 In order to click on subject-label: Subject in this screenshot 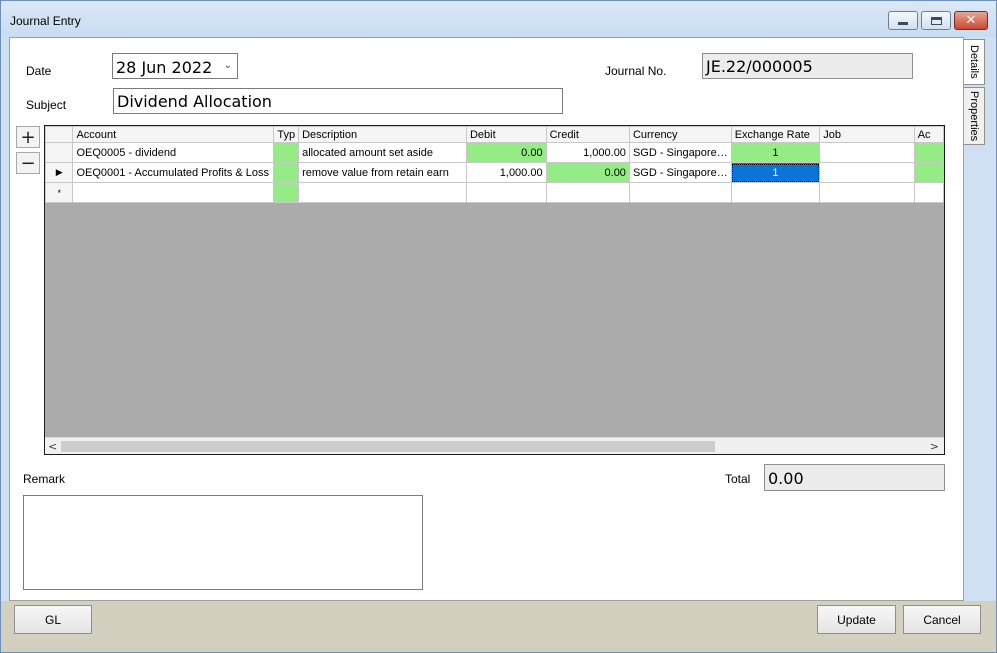, I will do `click(46, 105)`.